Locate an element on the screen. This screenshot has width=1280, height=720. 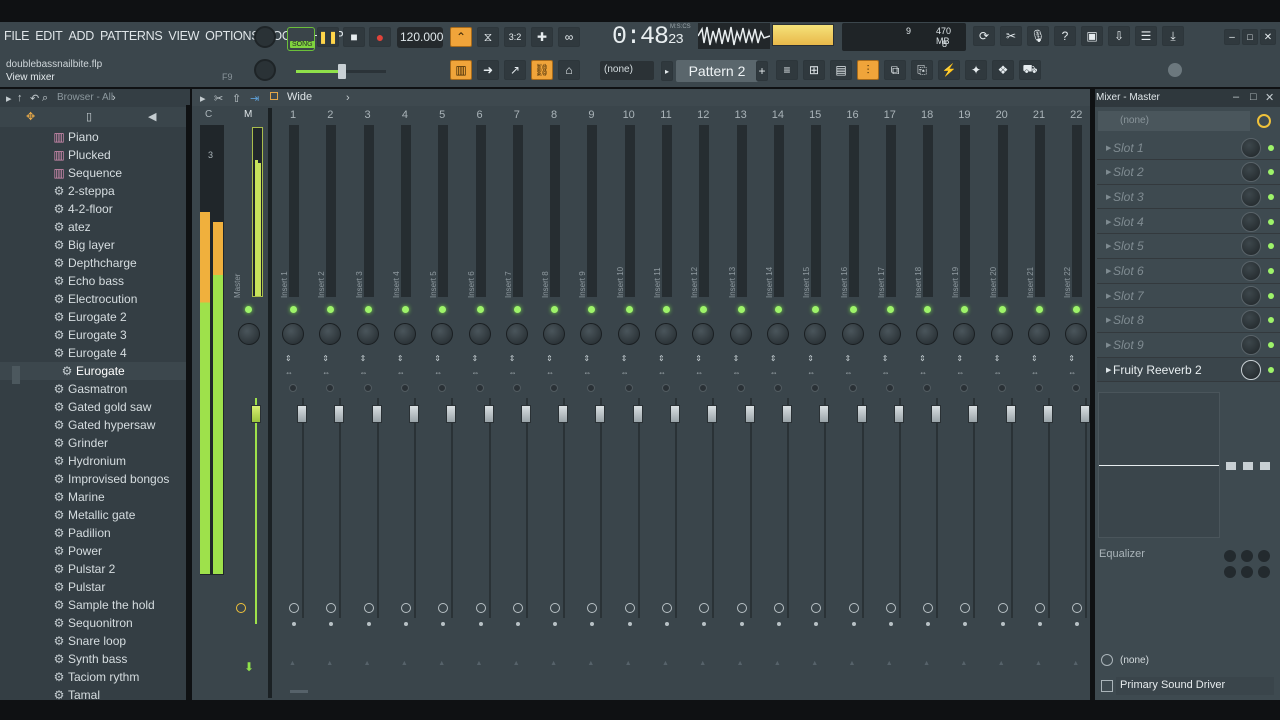
browser-item: ▥ Piano is located at coordinates (93, 137).